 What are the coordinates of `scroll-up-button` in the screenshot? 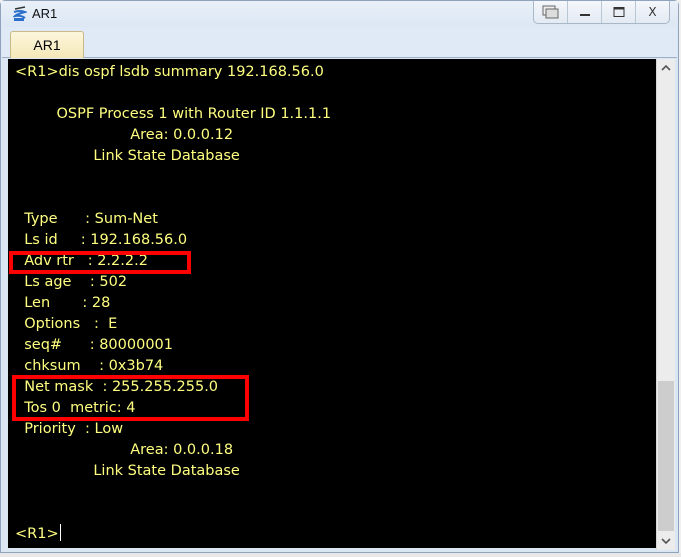 It's located at (666, 68).